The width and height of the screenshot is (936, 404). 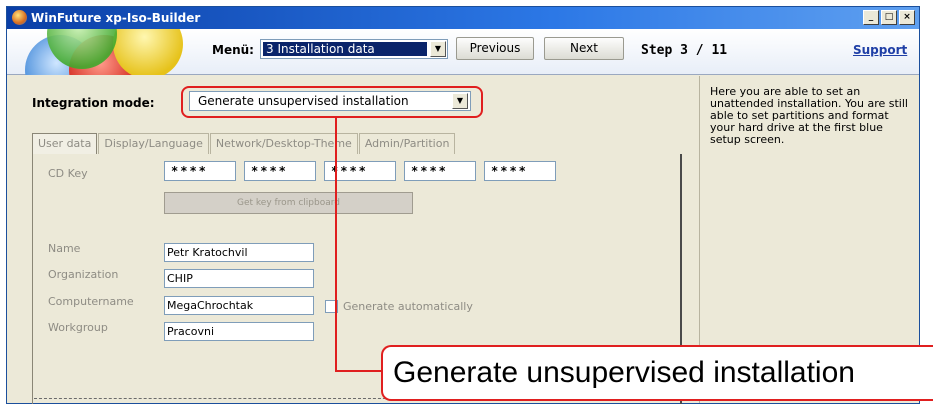 What do you see at coordinates (880, 50) in the screenshot?
I see `support-link: Support` at bounding box center [880, 50].